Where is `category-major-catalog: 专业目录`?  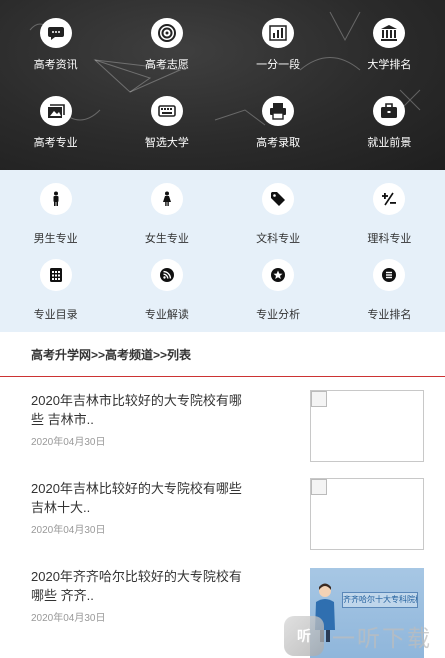 category-major-catalog: 专业目录 is located at coordinates (55, 291).